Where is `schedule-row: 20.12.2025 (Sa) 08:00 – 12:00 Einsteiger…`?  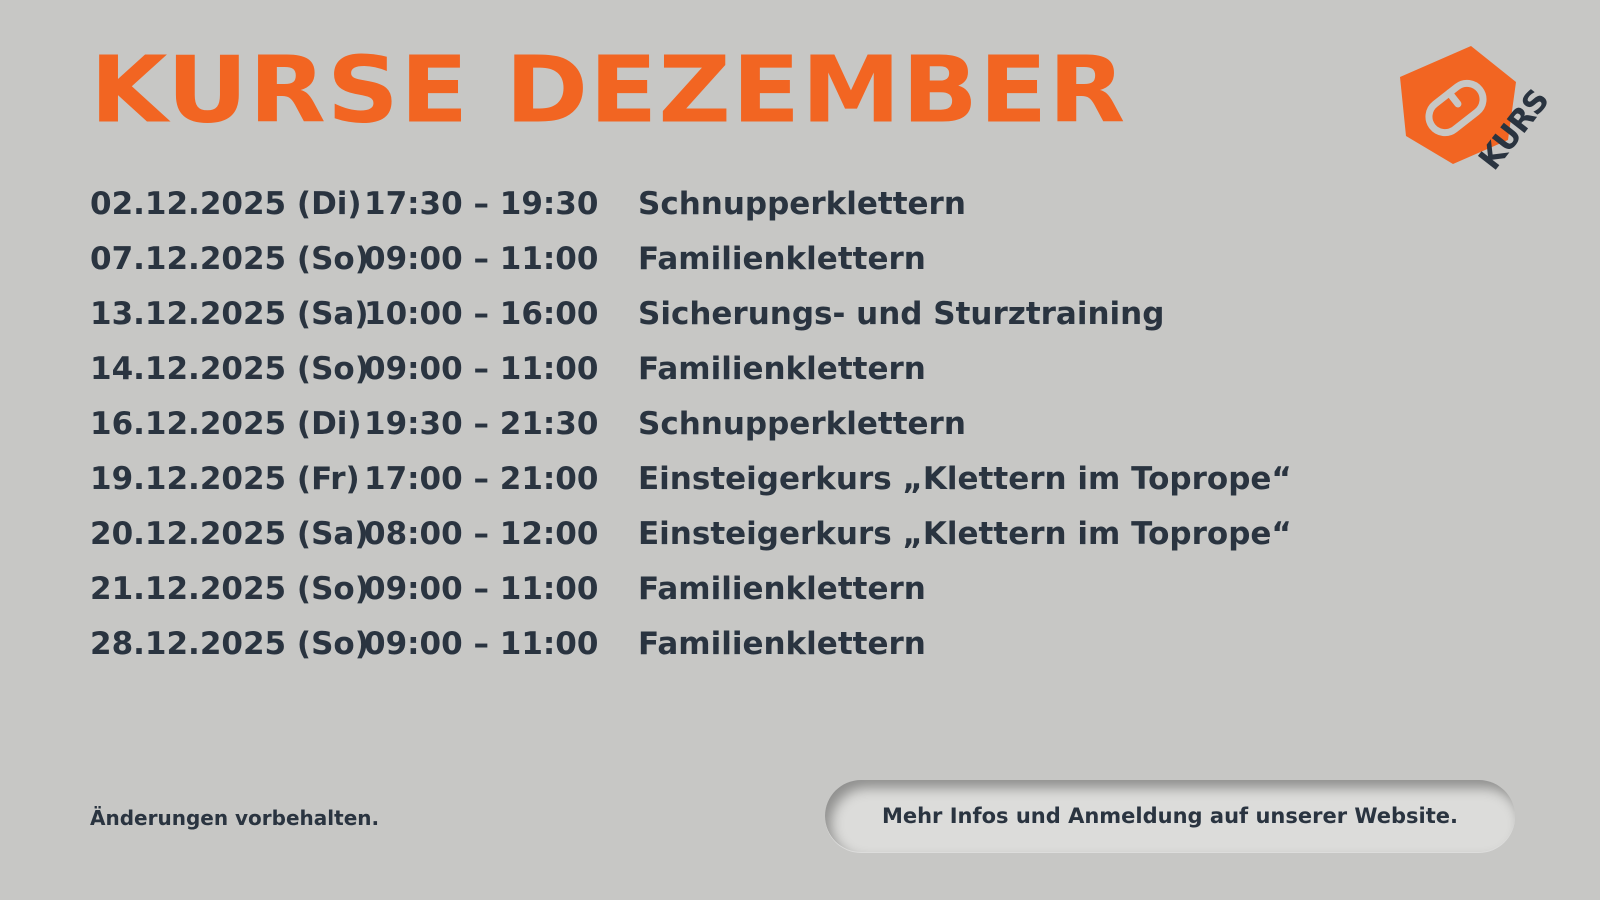
schedule-row: 20.12.2025 (Sa) 08:00 – 12:00 Einsteiger… is located at coordinates (740, 533).